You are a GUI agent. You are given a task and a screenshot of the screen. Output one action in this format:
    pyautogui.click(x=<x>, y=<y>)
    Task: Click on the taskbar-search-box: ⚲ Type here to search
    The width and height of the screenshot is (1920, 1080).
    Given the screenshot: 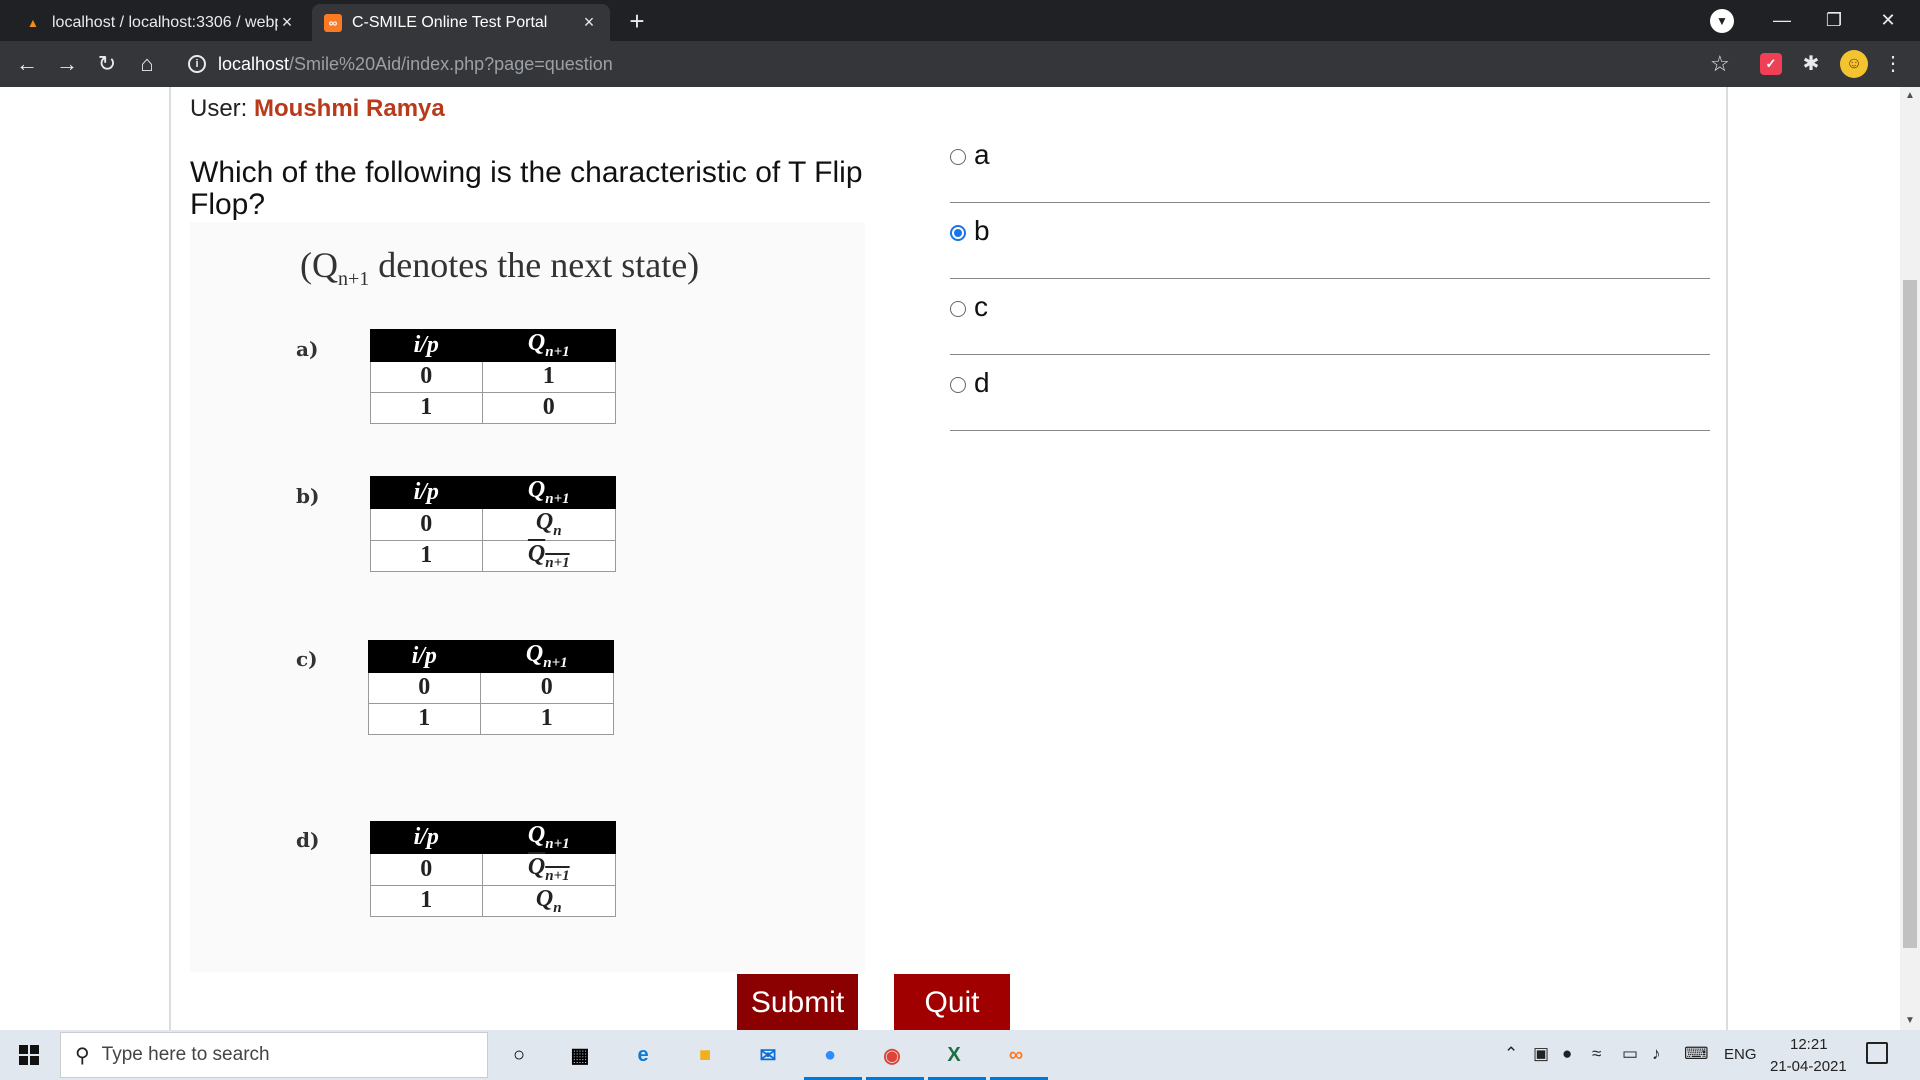 What is the action you would take?
    pyautogui.click(x=274, y=1055)
    